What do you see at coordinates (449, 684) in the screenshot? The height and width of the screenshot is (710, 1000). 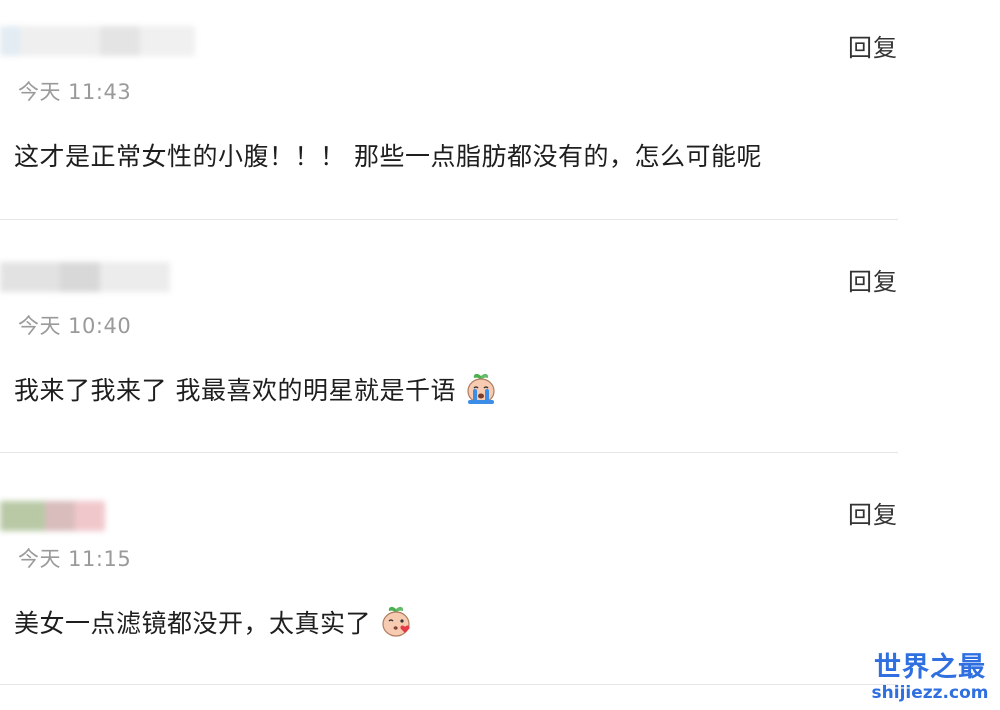 I see `divider` at bounding box center [449, 684].